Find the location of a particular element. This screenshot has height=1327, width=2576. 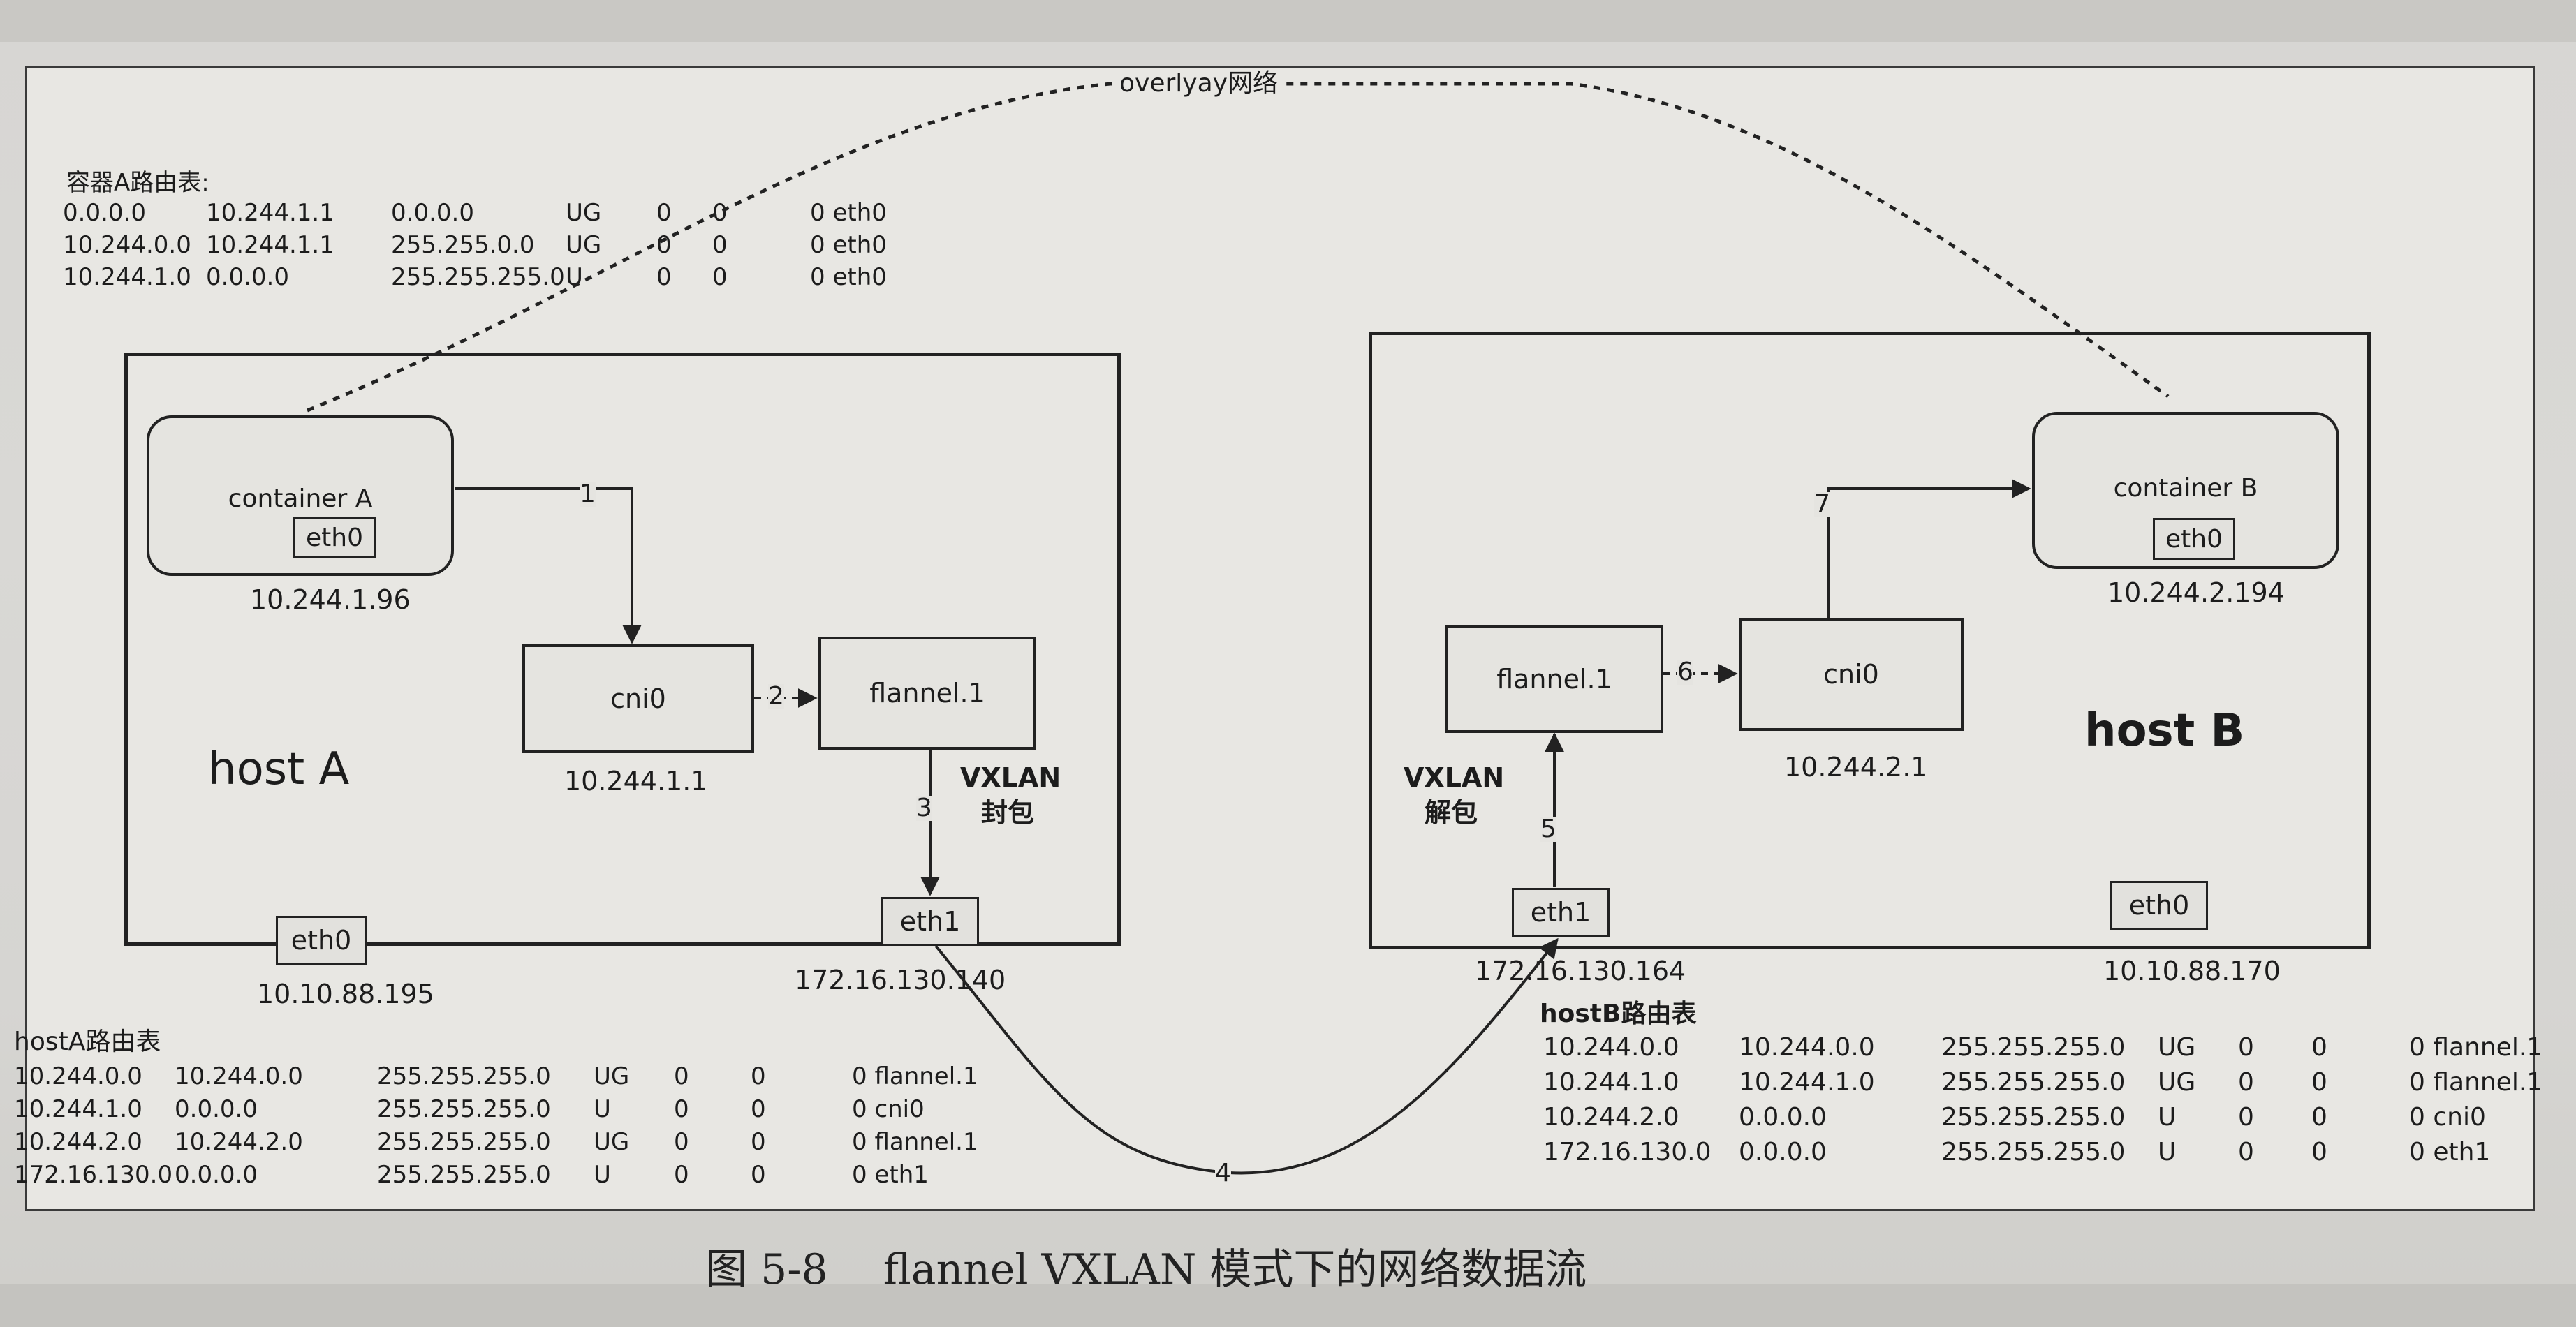

step-1-arrow is located at coordinates (548, 565).